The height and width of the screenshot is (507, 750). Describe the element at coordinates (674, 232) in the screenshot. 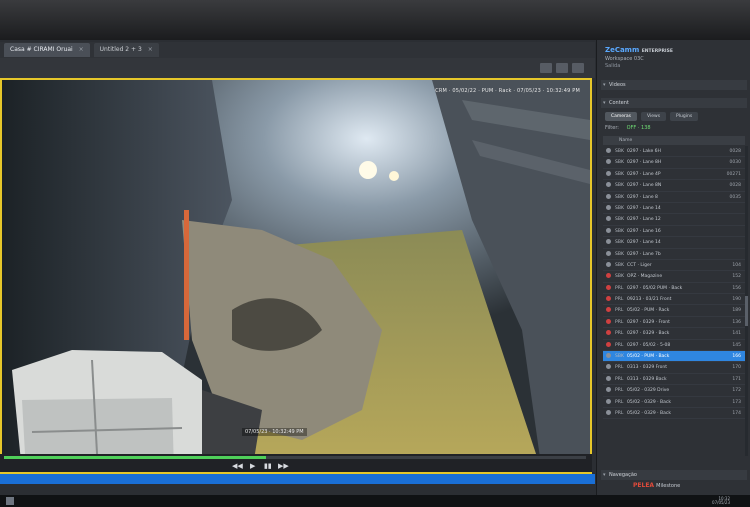

I see `list-item: SBK 0297 · Lane 16` at that location.